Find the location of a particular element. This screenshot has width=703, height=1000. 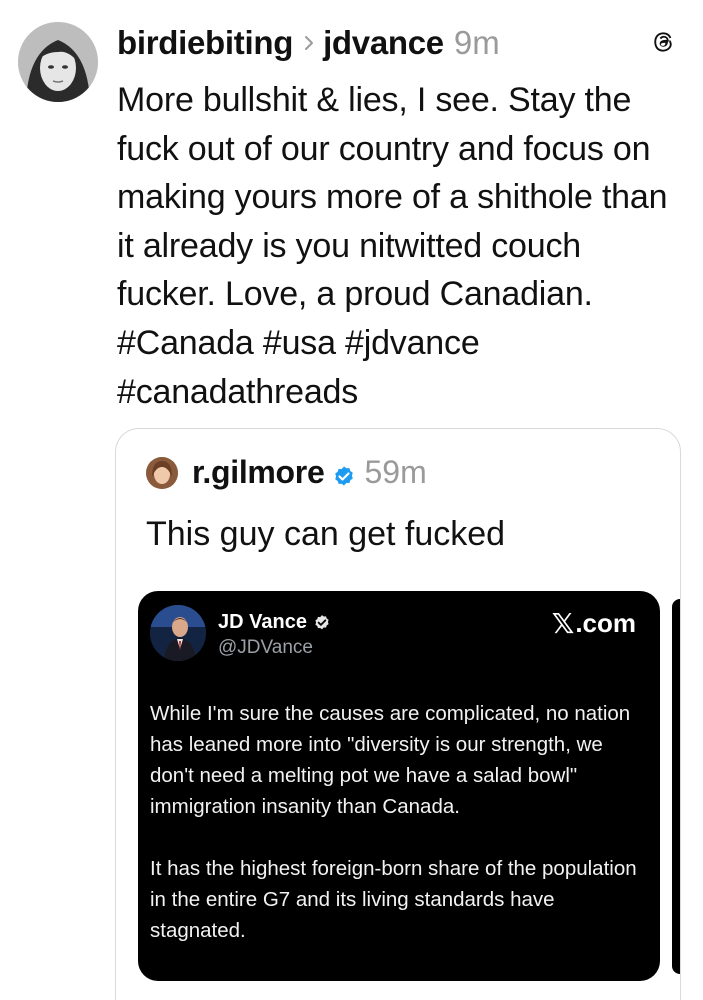

next-media-peek is located at coordinates (676, 786).